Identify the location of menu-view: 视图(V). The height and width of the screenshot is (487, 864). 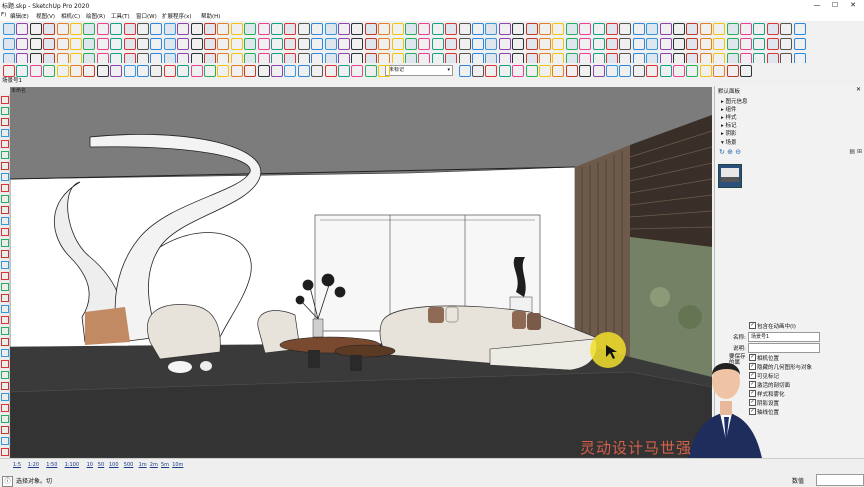
(45, 16).